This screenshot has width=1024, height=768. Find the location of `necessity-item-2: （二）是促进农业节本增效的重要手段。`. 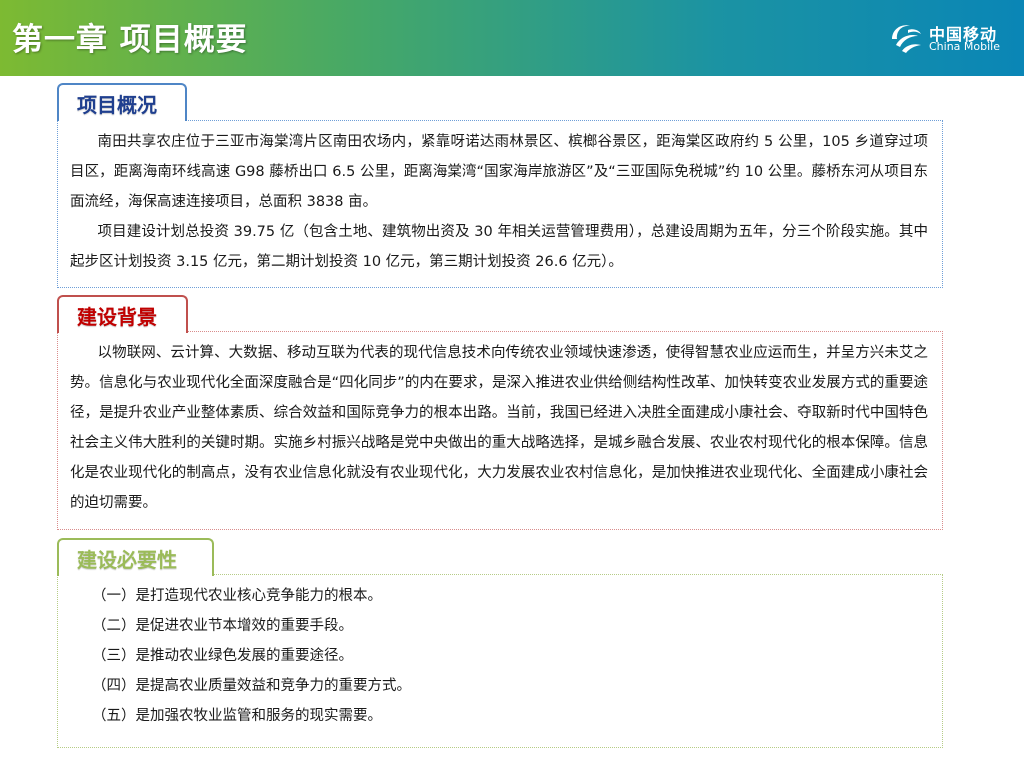

necessity-item-2: （二）是促进农业节本增效的重要手段。 is located at coordinates (222, 626).